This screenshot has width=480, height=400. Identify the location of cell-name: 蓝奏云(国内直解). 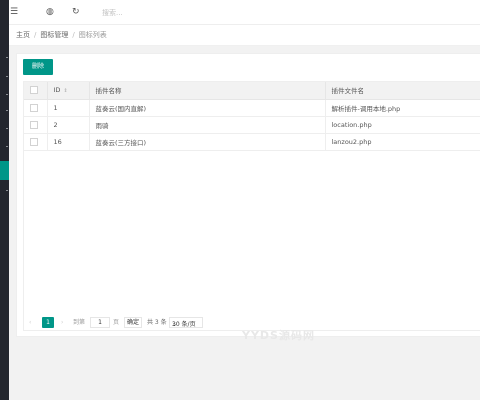
(207, 108).